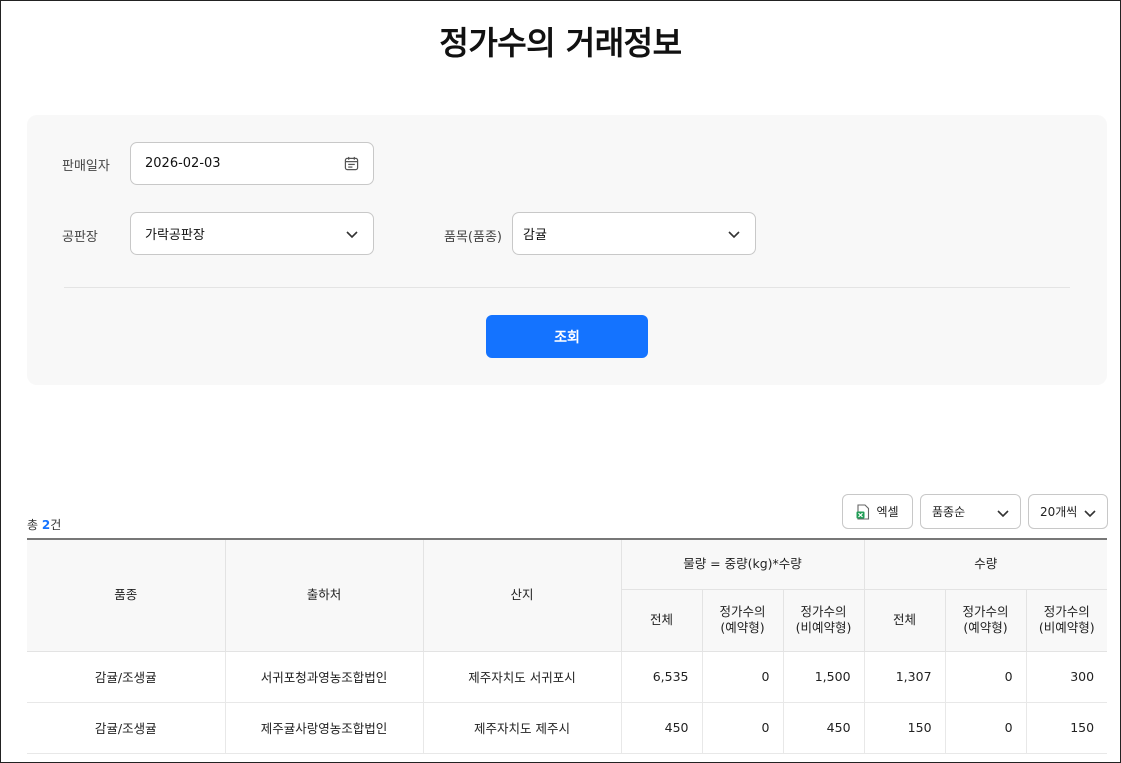 This screenshot has height=763, width=1121. What do you see at coordinates (986, 564) in the screenshot?
I see `header-quantity-group: 수량` at bounding box center [986, 564].